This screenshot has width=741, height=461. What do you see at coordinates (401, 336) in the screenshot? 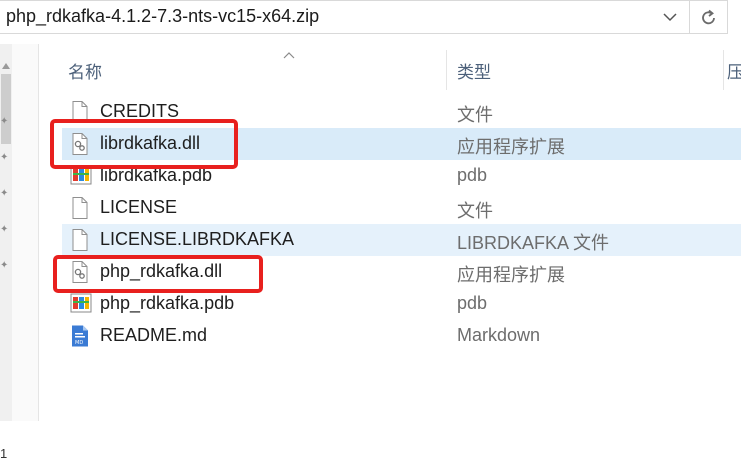
I see `file-row: MD README.md Markdown` at bounding box center [401, 336].